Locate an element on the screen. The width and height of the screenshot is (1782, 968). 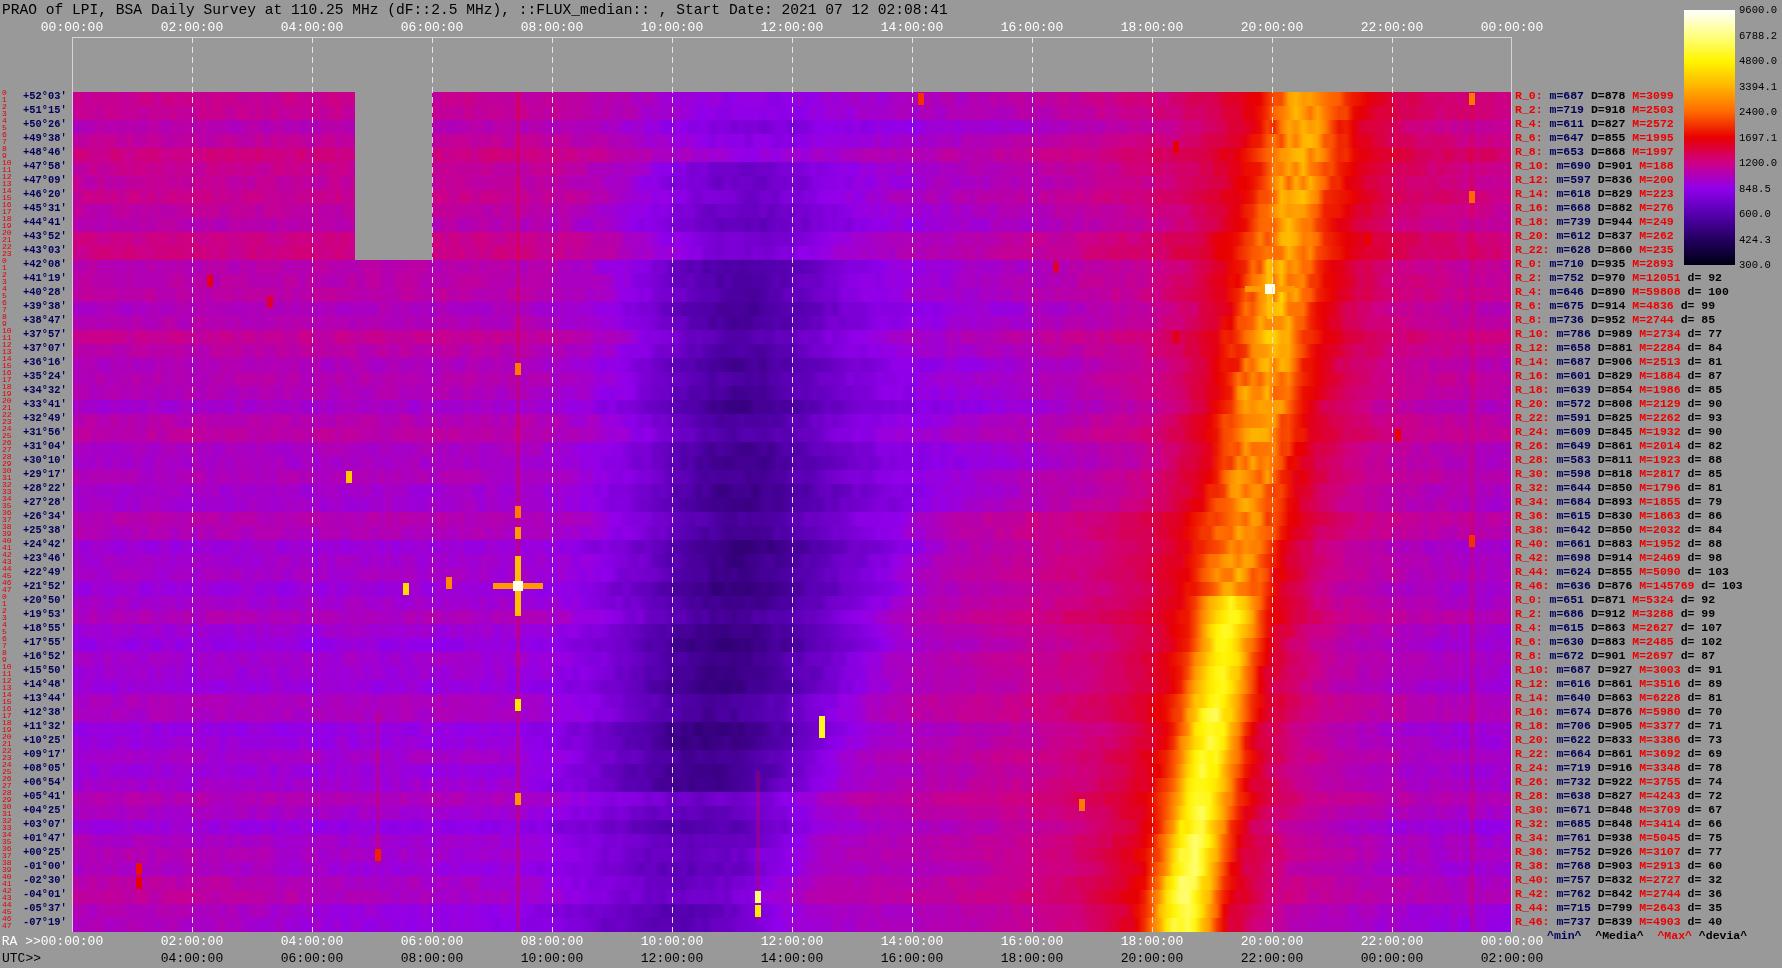
beam-number: 2 is located at coordinates (5, 274).